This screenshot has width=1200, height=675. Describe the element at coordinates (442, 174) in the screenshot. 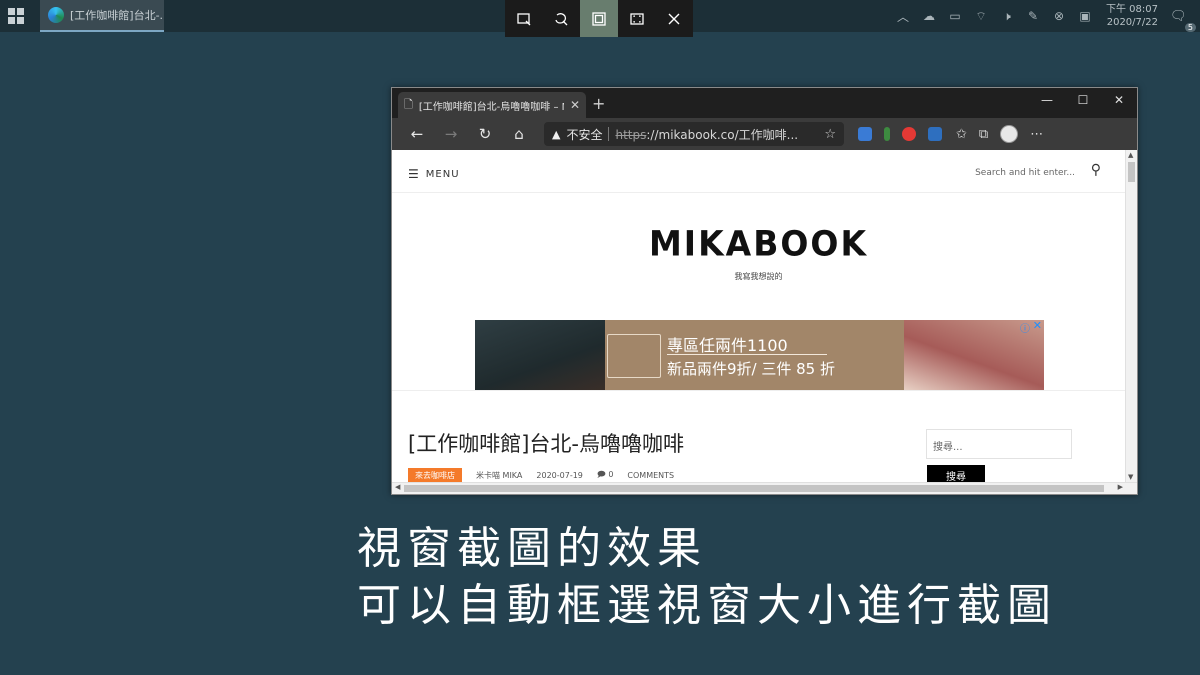

I see `menu-label: MENU` at that location.